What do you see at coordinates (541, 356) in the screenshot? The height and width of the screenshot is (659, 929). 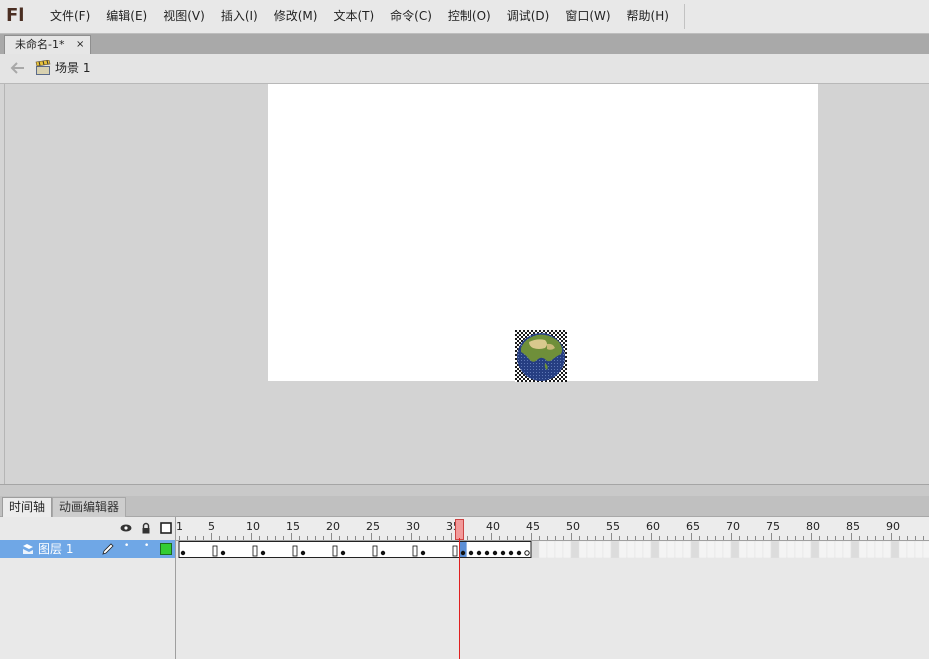 I see `globe-symbol` at bounding box center [541, 356].